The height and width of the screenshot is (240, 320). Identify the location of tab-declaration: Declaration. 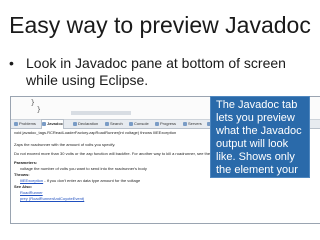
(85, 124).